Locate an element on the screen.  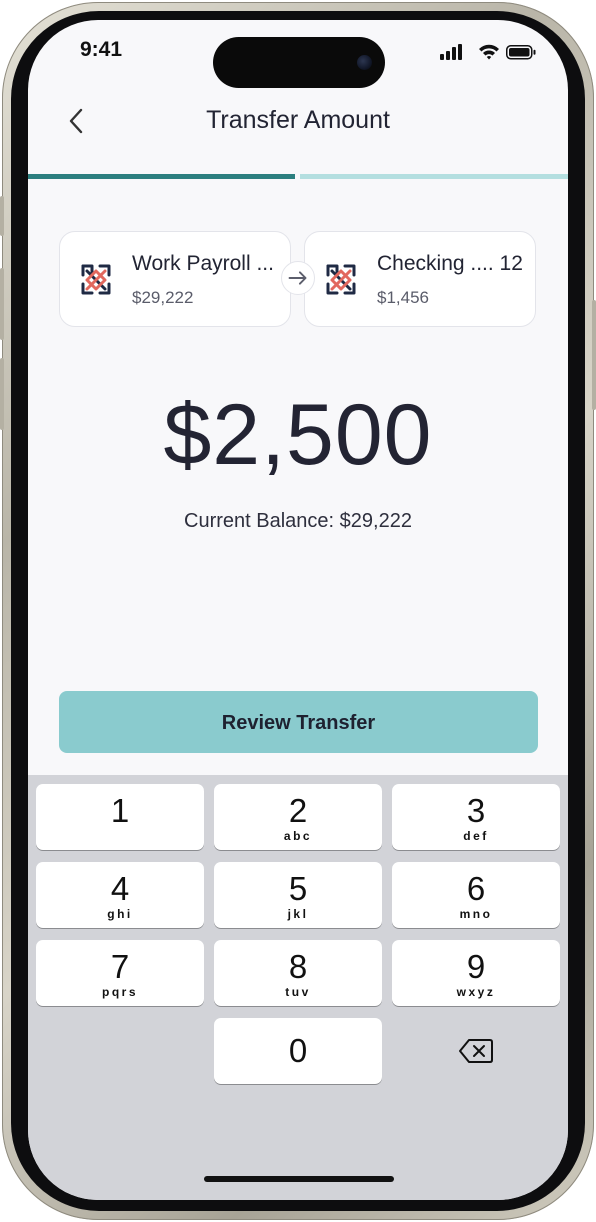
home-indicator is located at coordinates (299, 1179).